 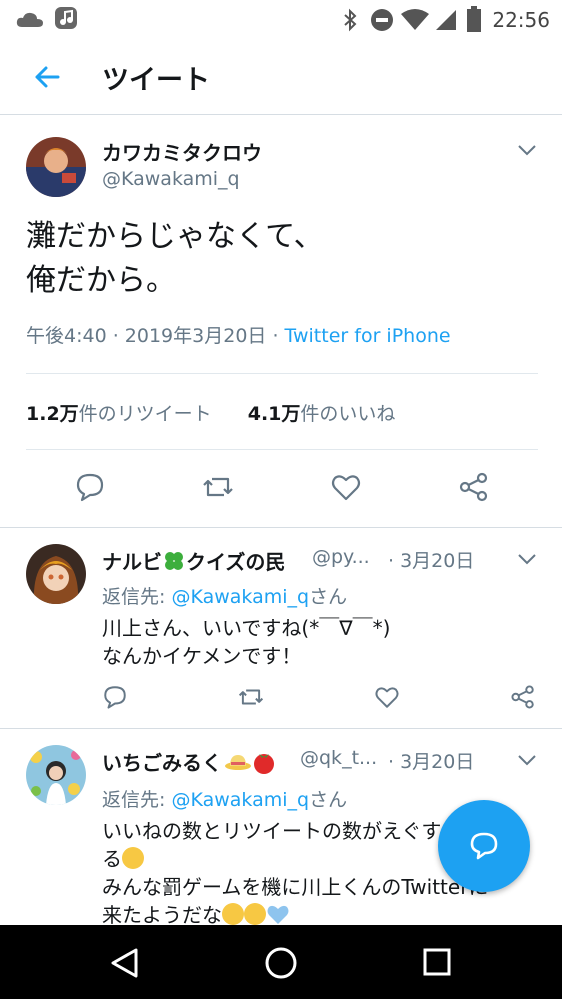 I want to click on author-handle: @Kawakami_q, so click(x=171, y=179).